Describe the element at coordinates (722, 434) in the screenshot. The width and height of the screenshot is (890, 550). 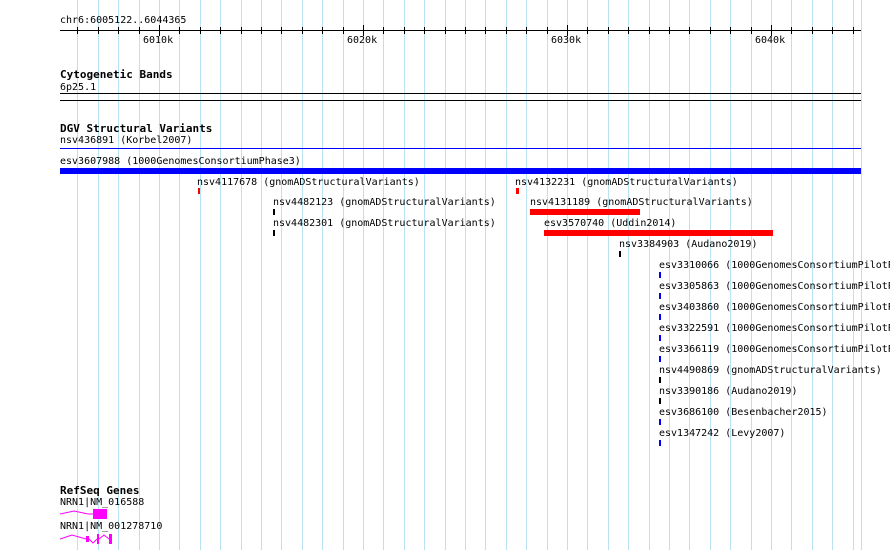
I see `dgv-feature-label: esv1347242 (Levy2007)` at that location.